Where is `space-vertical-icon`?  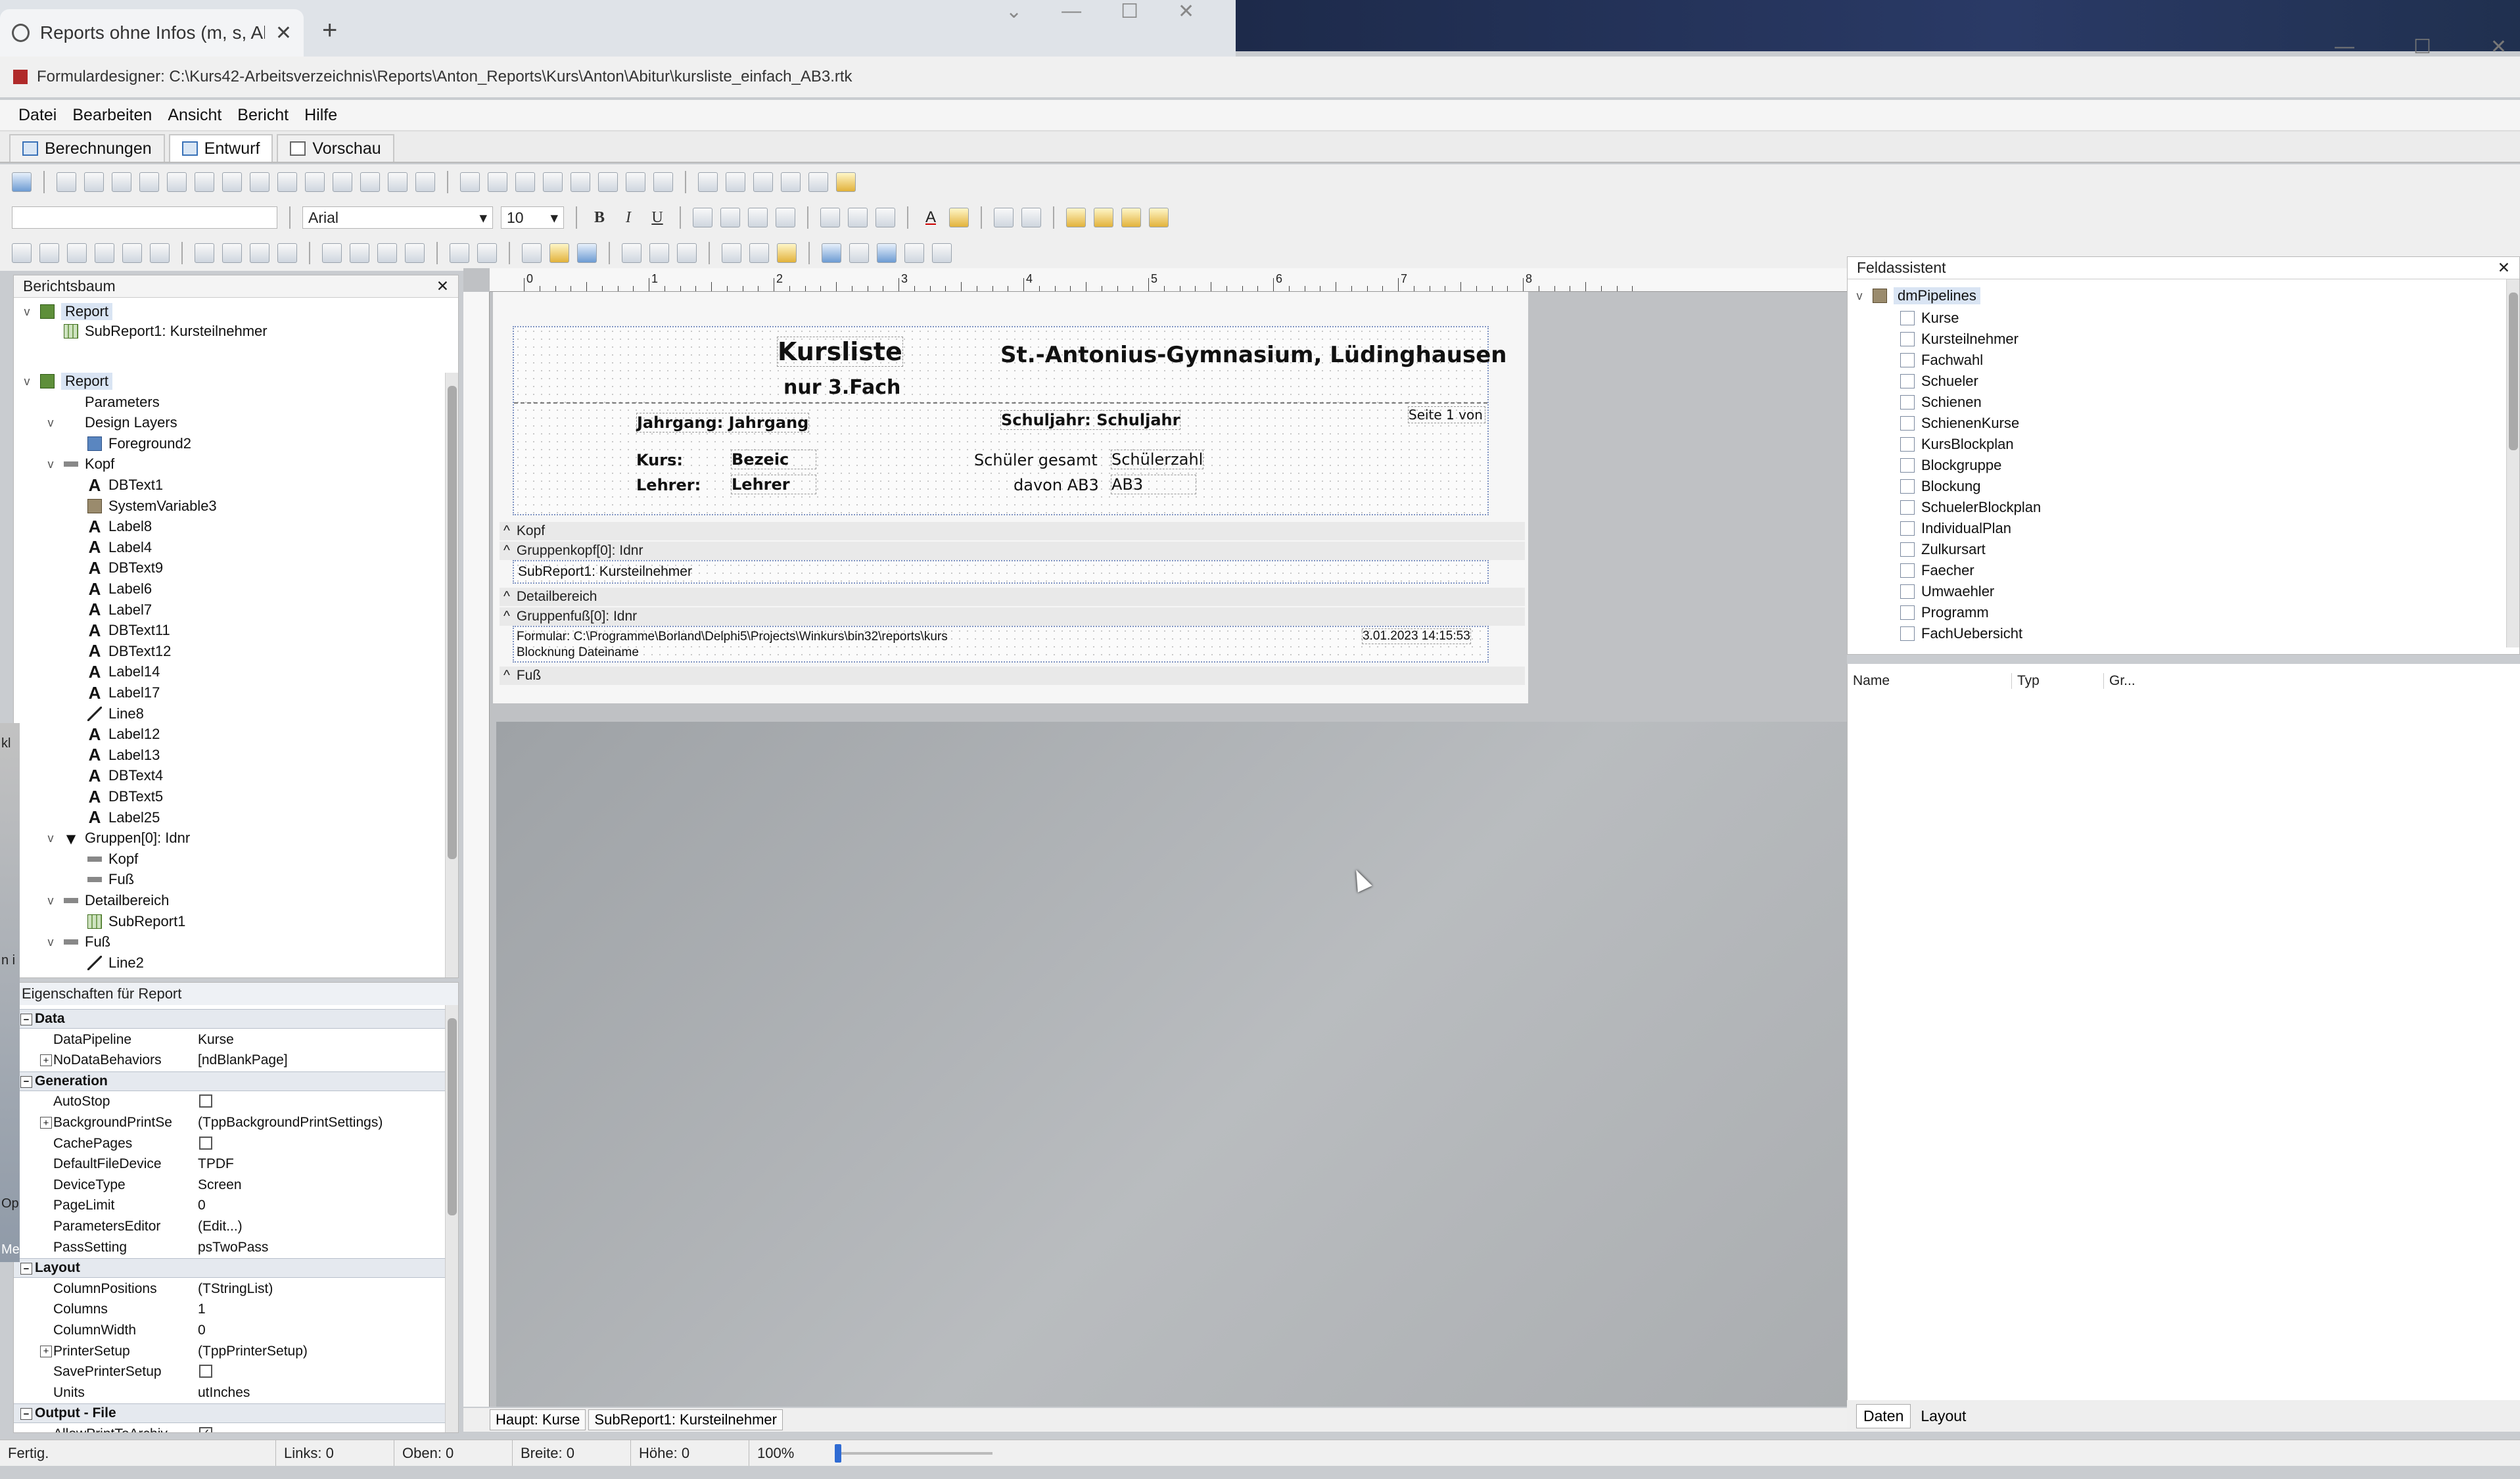 space-vertical-icon is located at coordinates (232, 253).